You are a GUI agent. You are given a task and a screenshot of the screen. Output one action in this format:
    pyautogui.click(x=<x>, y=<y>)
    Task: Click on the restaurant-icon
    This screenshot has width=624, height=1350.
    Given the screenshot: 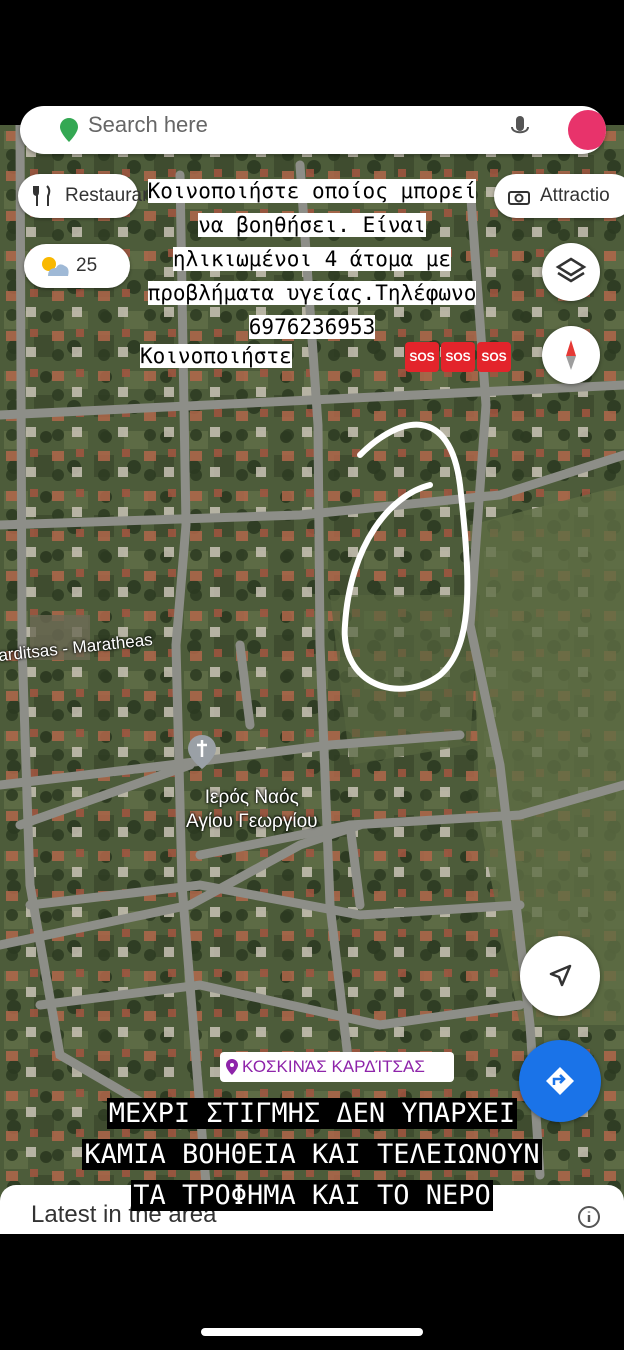 What is the action you would take?
    pyautogui.click(x=42, y=195)
    